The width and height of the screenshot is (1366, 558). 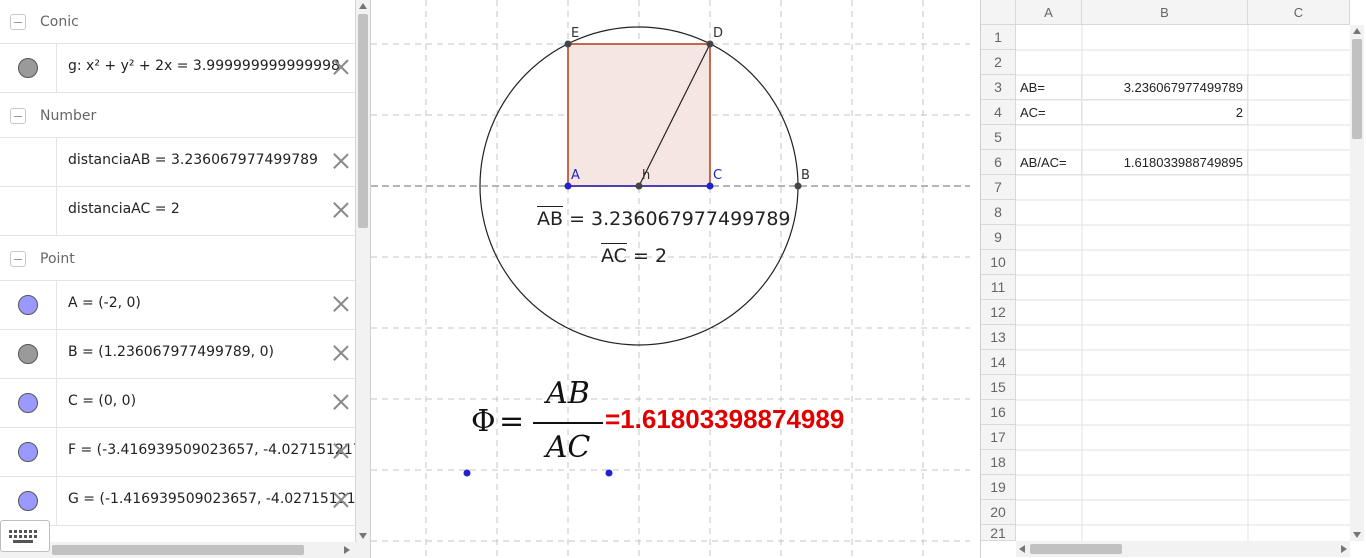 I want to click on row-header: 1, so click(x=998, y=37).